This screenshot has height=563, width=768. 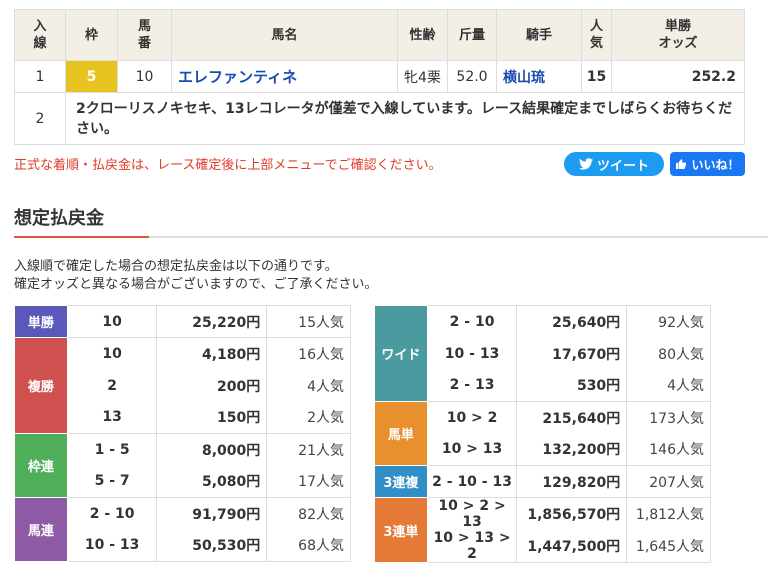 I want to click on payout-amount: 25,220円, so click(x=212, y=321).